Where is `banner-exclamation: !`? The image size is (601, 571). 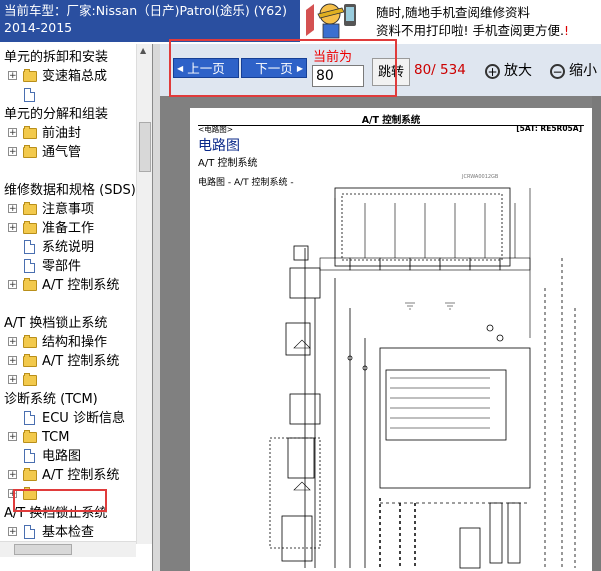
banner-exclamation: ! is located at coordinates (566, 30).